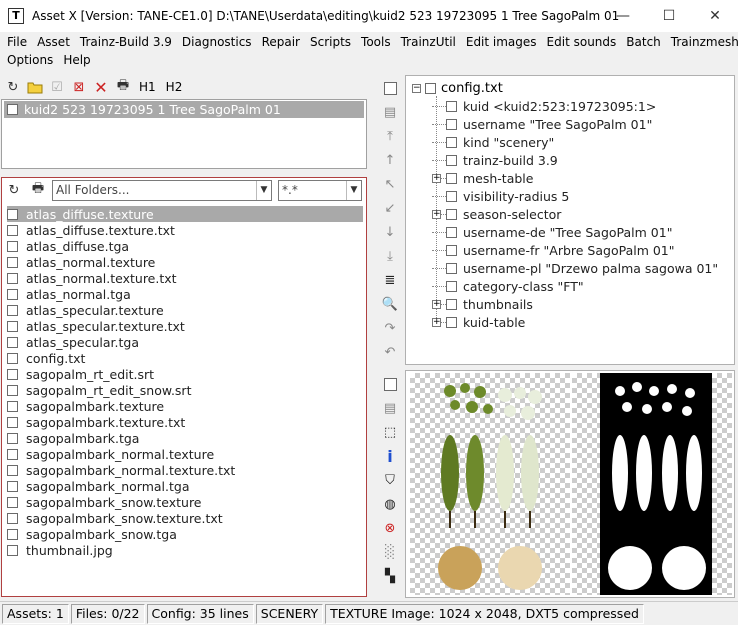 The image size is (738, 625). I want to click on file-list-item: sagopalmbark_normal.tga, so click(185, 486).